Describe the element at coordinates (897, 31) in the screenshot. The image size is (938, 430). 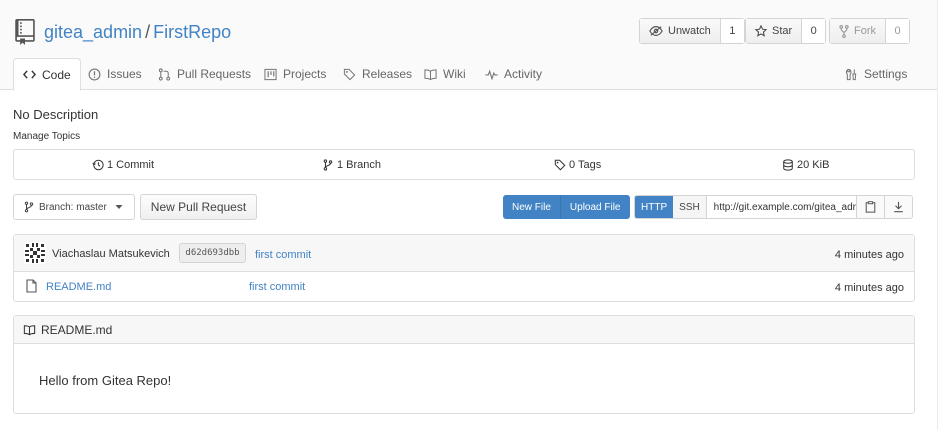
I see `fork-count: 0` at that location.